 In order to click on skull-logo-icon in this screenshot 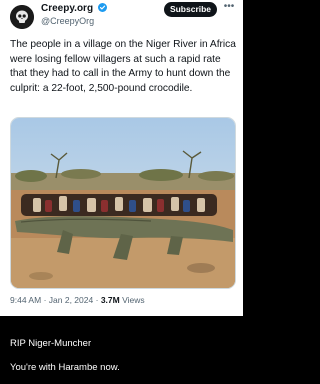, I will do `click(22, 17)`.